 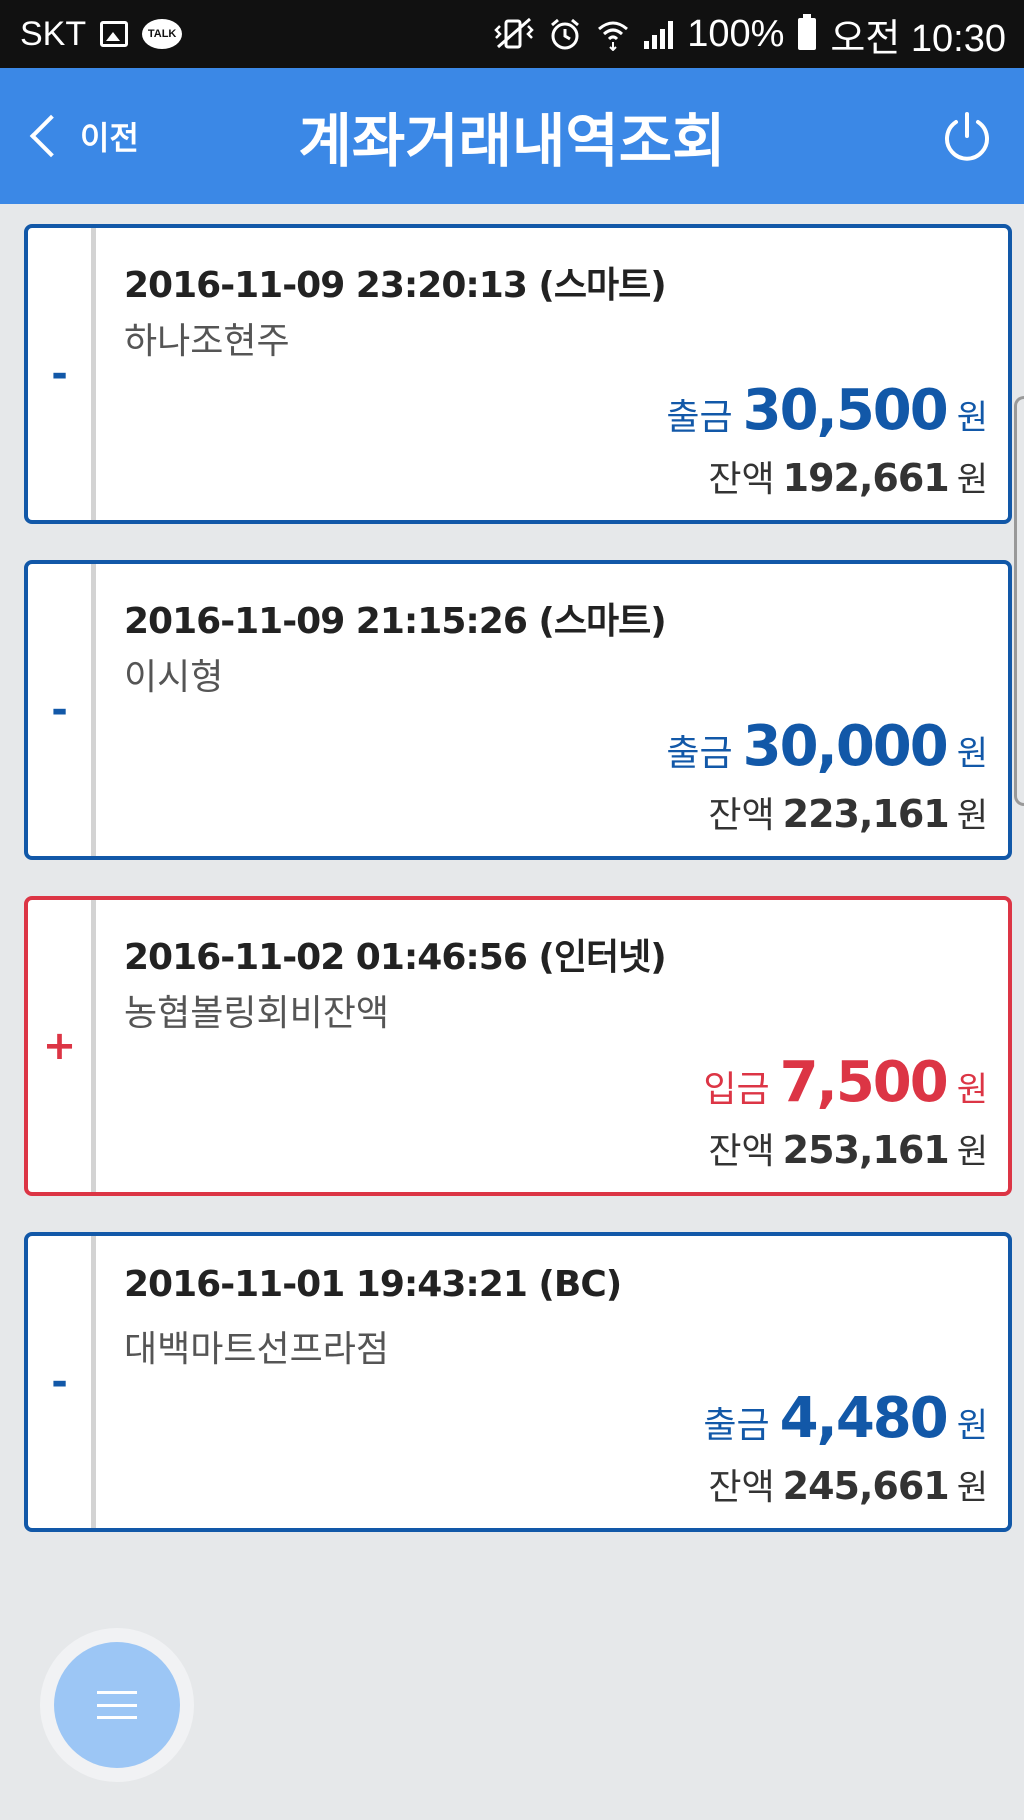 What do you see at coordinates (866, 1486) in the screenshot?
I see `balance-value: 245,661` at bounding box center [866, 1486].